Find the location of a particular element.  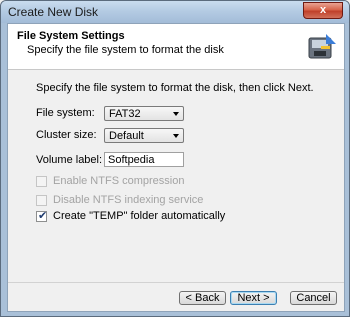

checkbox-label: Create "TEMP" folder automatically is located at coordinates (139, 216).